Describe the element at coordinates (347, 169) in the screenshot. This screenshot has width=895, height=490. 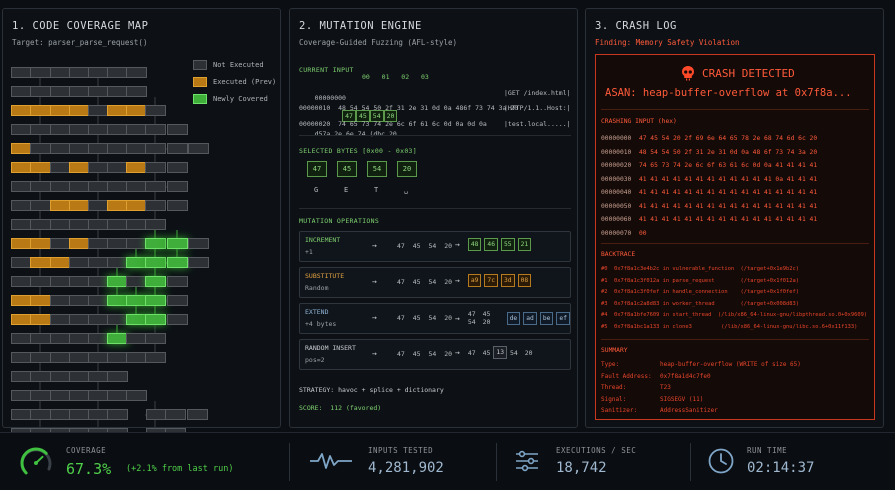
I see `selected-byte-box: 45` at that location.